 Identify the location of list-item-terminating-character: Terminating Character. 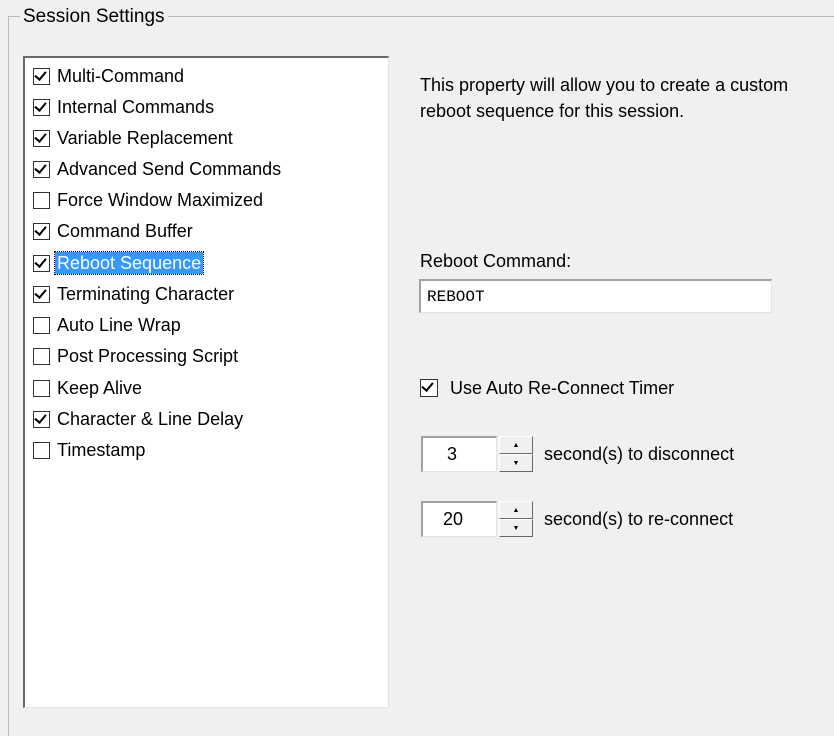
(134, 294).